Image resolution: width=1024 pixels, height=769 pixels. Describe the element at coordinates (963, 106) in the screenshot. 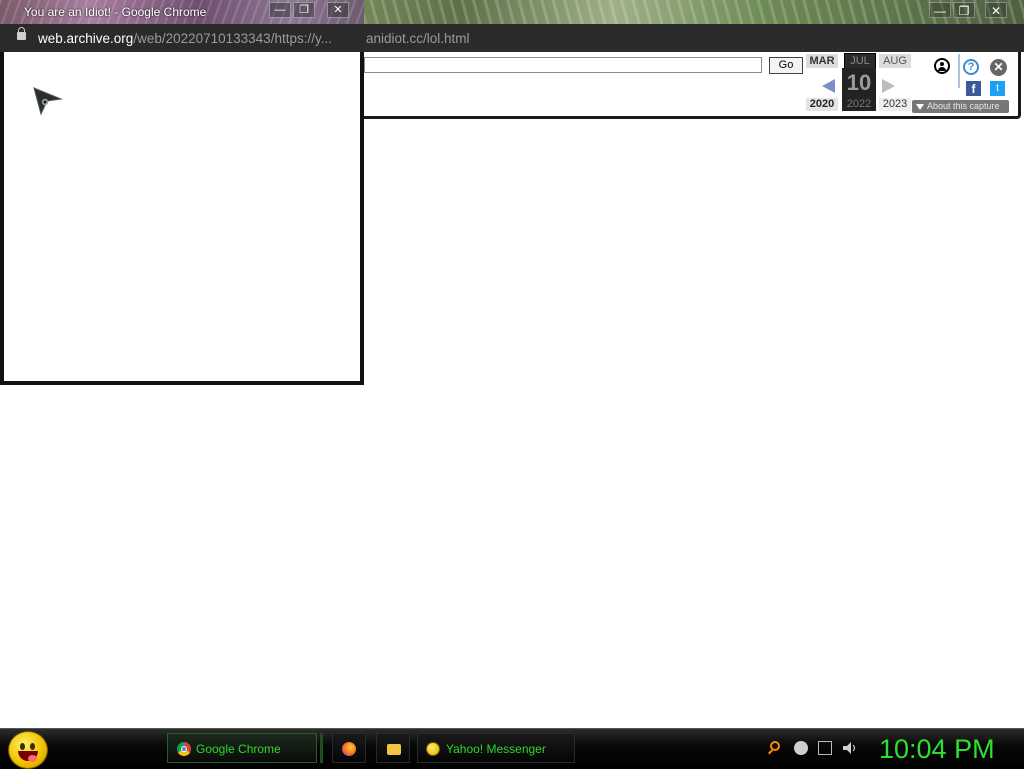

I see `about-capture-label: About this capture` at that location.